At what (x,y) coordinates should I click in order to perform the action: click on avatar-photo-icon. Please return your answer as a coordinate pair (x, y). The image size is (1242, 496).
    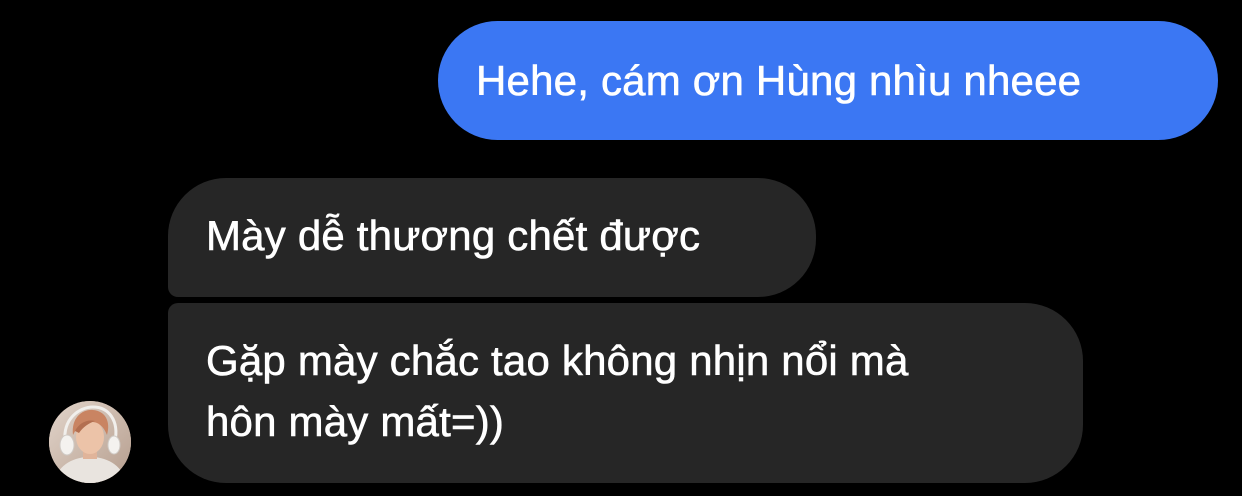
    Looking at the image, I should click on (90, 442).